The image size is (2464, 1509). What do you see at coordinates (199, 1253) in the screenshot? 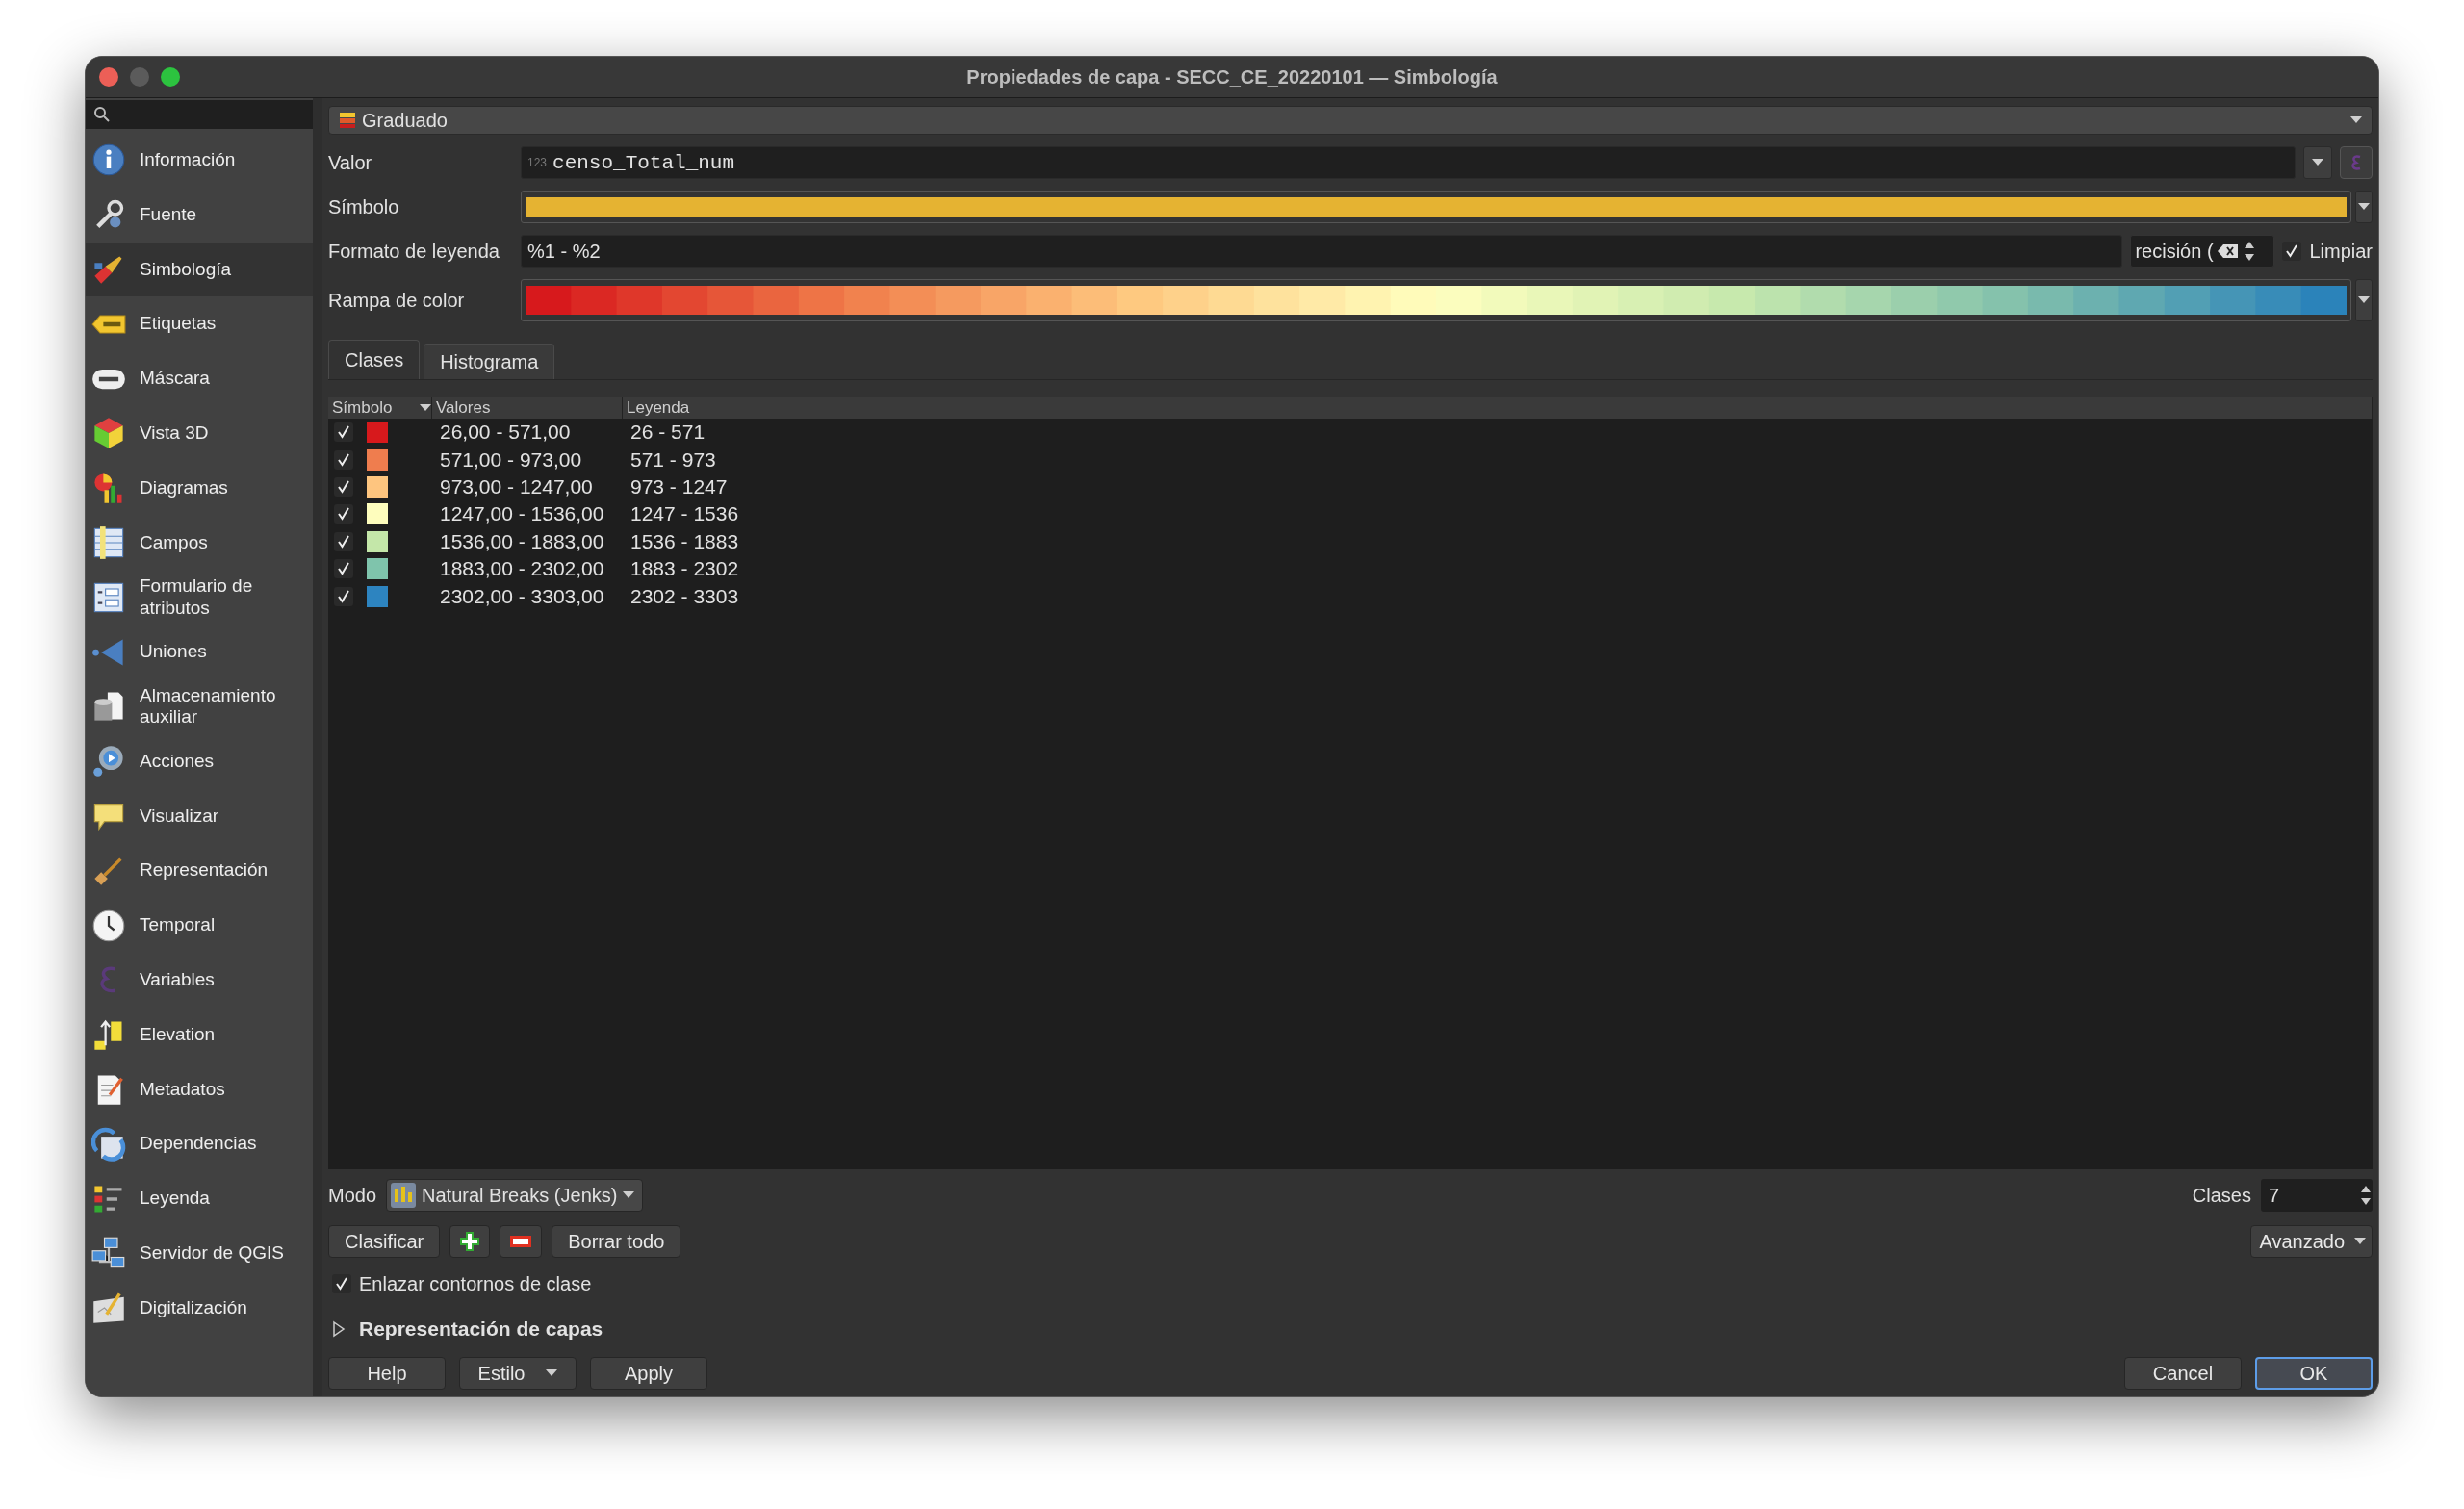
I see `sidebar-item: Servidor de QGIS` at bounding box center [199, 1253].